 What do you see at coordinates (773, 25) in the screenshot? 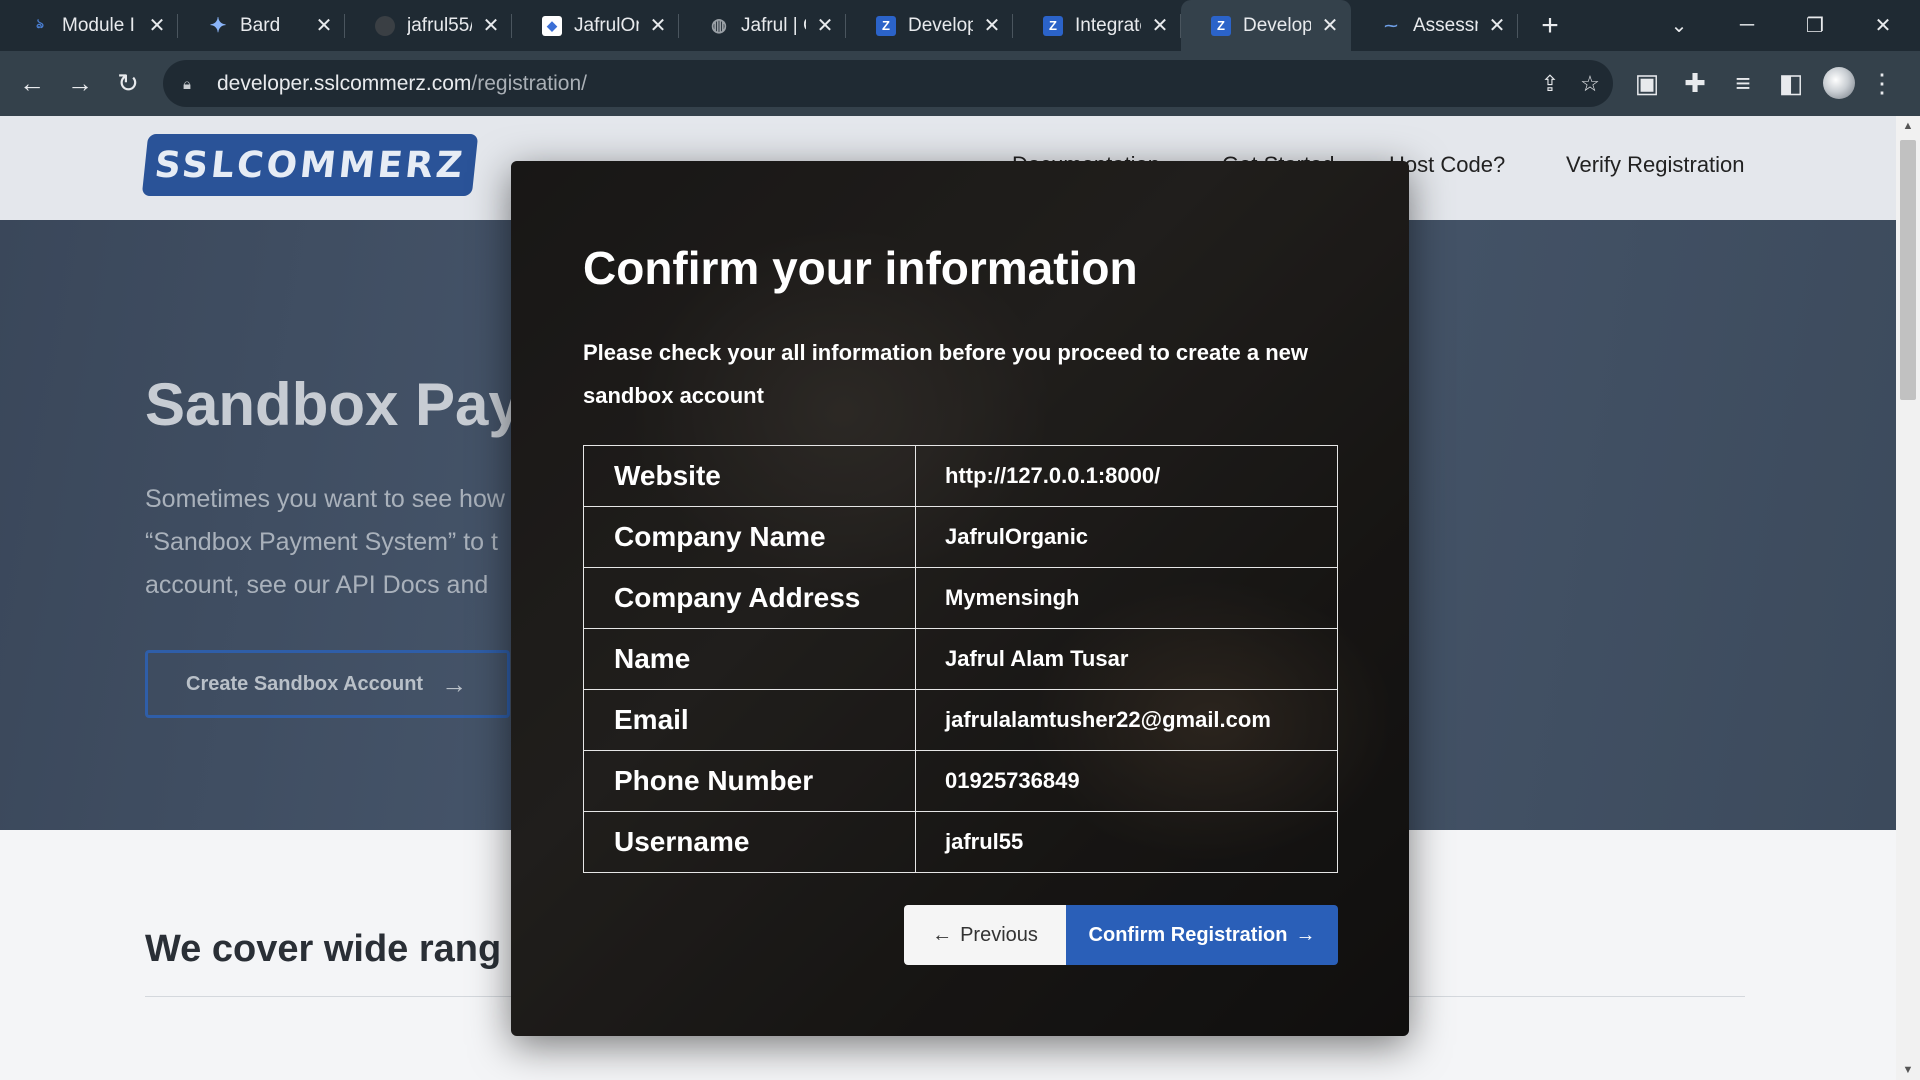
I see `tab-label: Jafrul | C` at bounding box center [773, 25].